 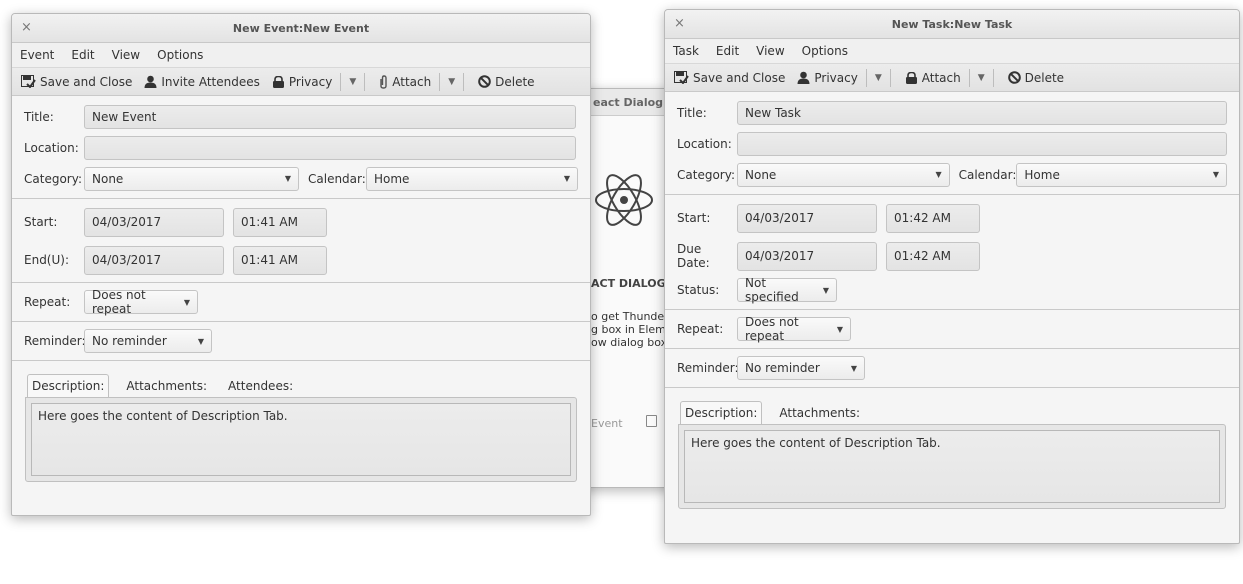 I want to click on title-input: New Task, so click(x=982, y=112).